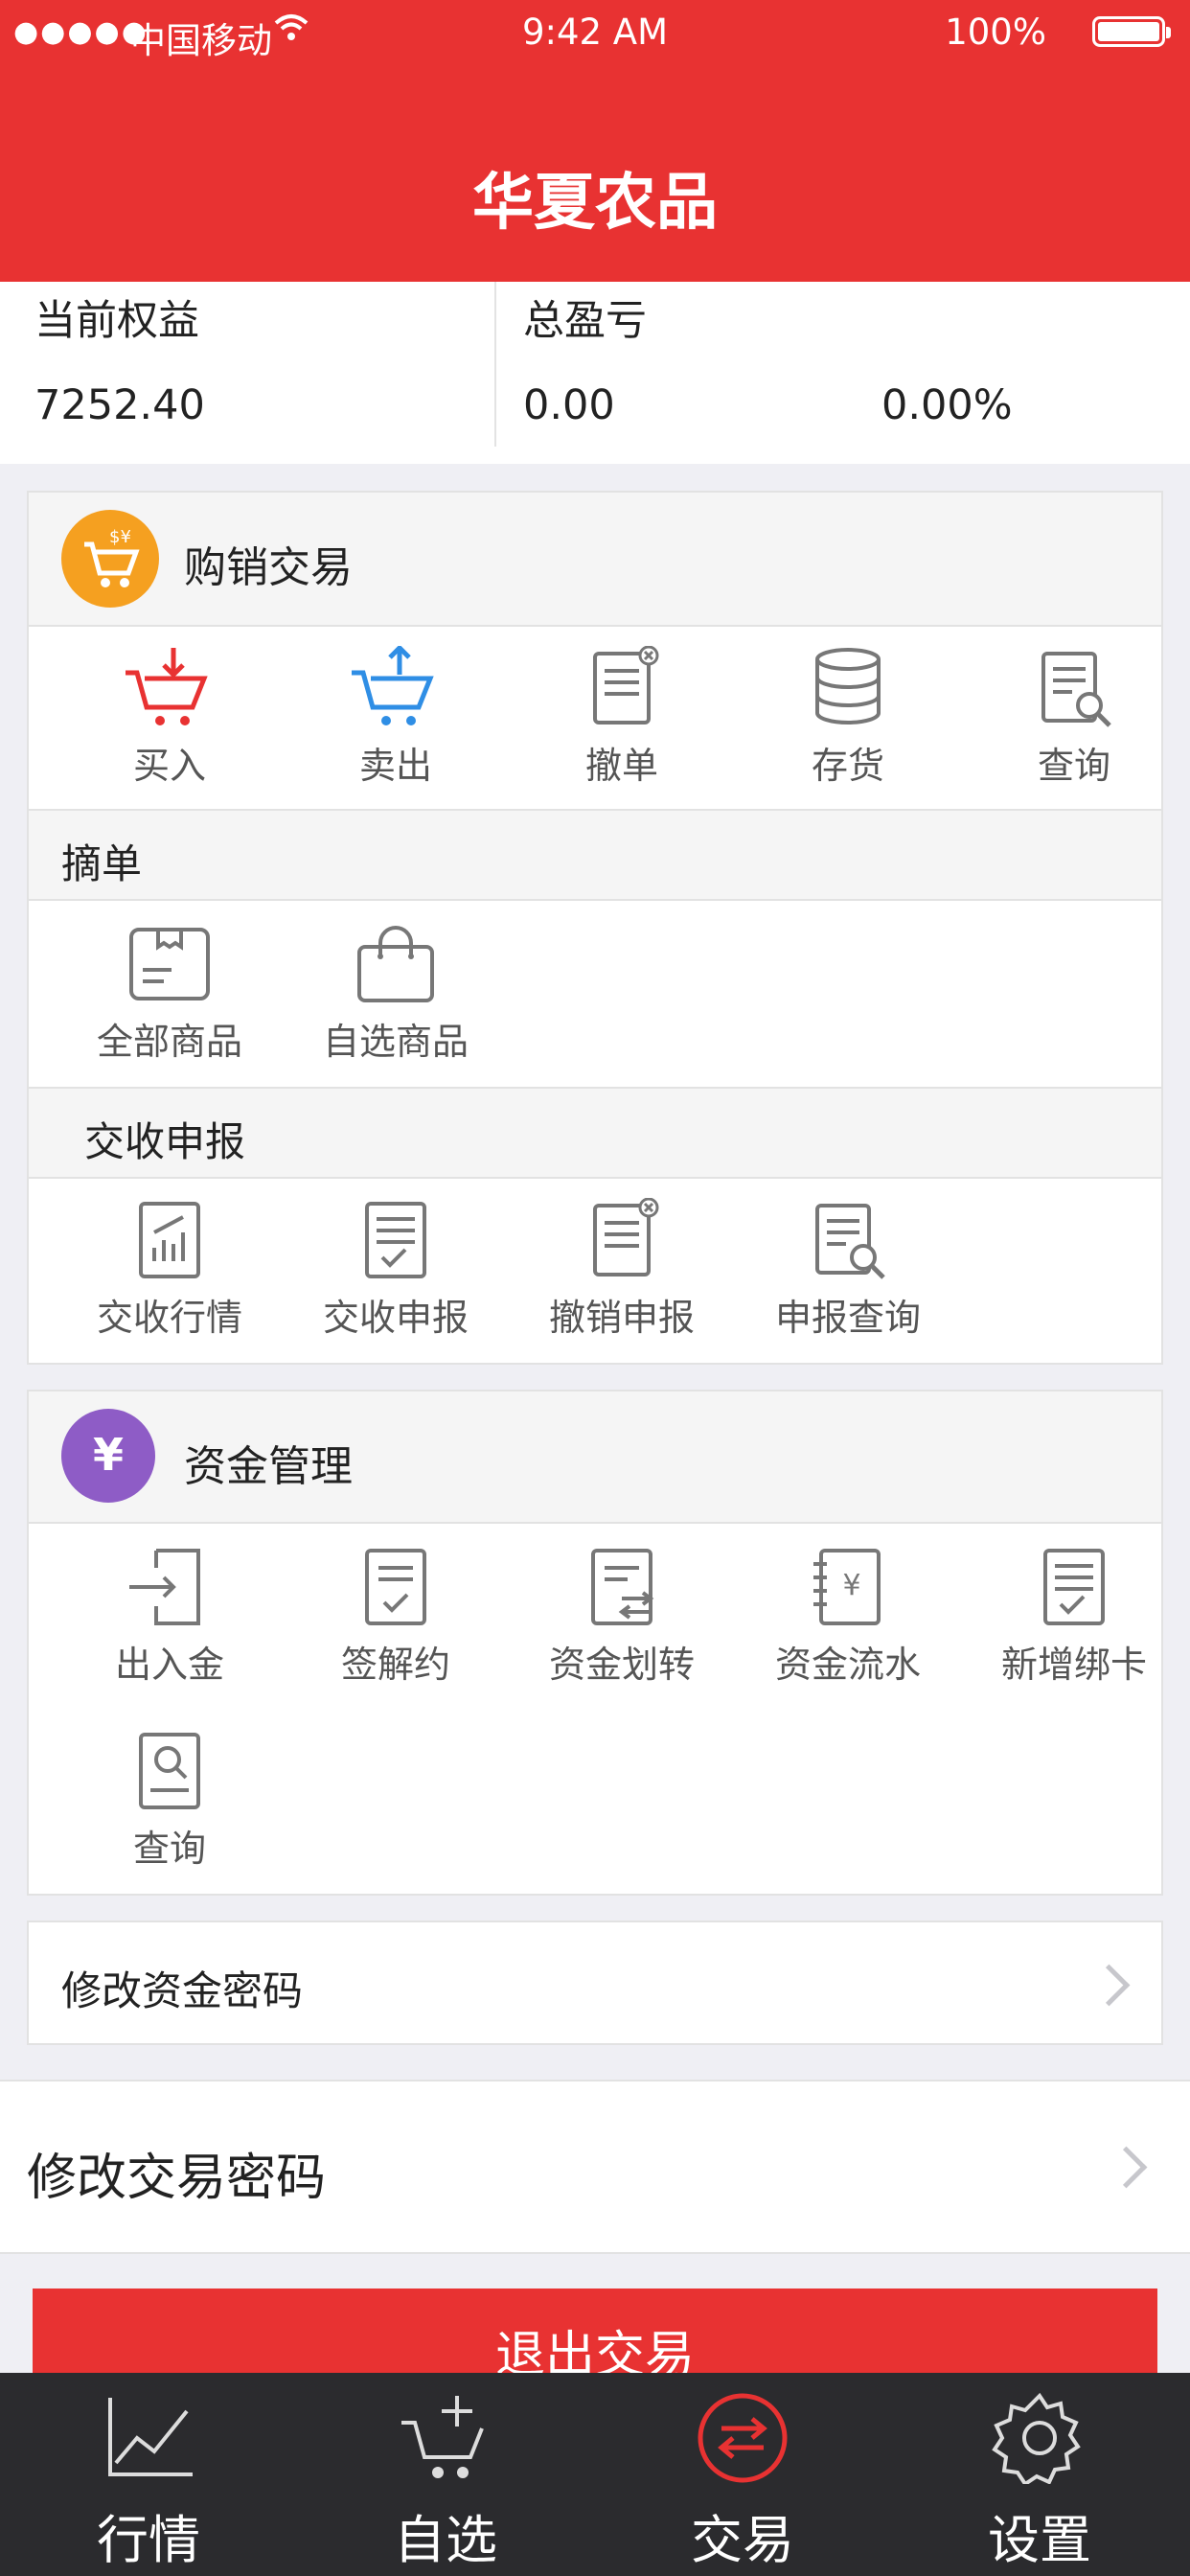 Image resolution: width=1190 pixels, height=2576 pixels. Describe the element at coordinates (848, 766) in the screenshot. I see `inventory-label: 存货` at that location.